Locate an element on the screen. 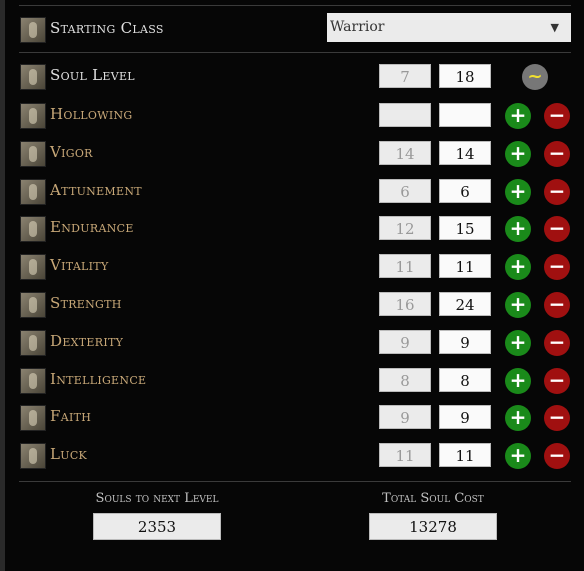 Image resolution: width=584 pixels, height=571 pixels. chevron-down-icon: ▼ is located at coordinates (554, 27).